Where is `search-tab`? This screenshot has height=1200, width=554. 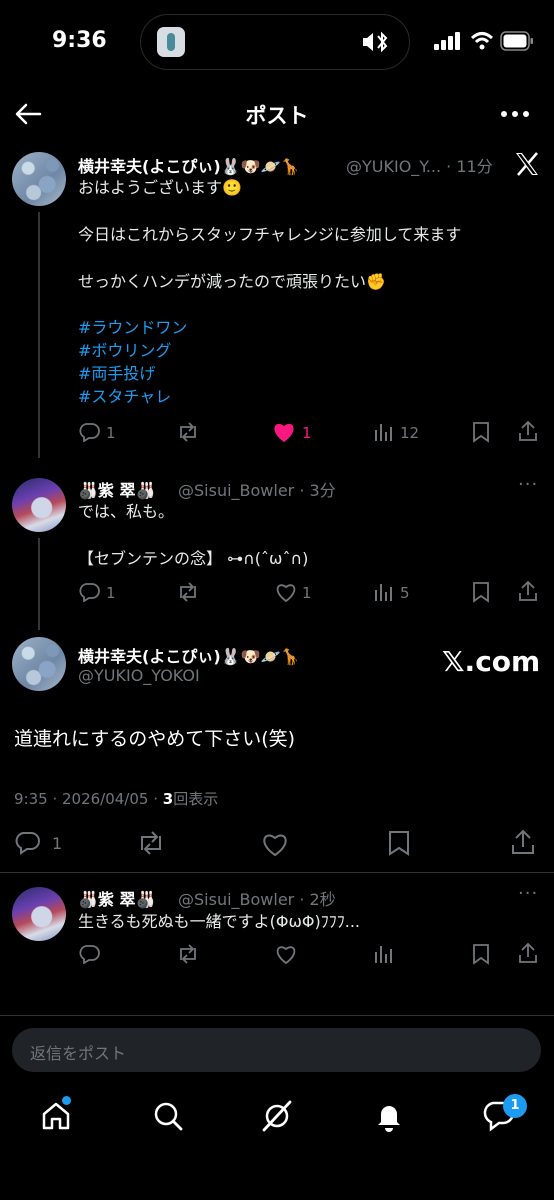 search-tab is located at coordinates (168, 1116).